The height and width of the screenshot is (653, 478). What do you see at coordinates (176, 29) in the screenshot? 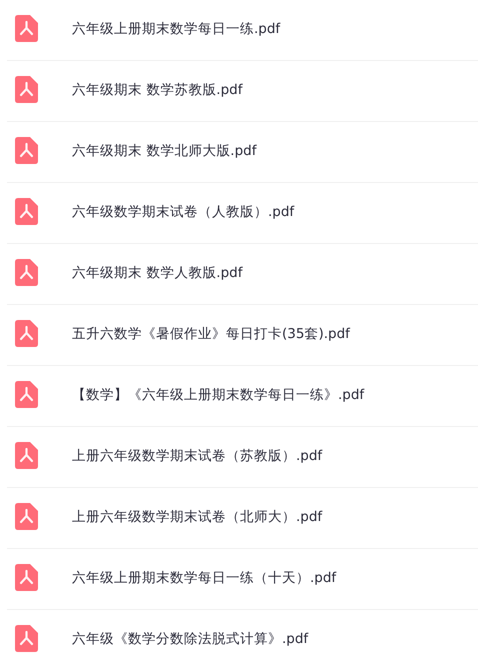
I see `file-name: 六年级上册期末数学每日一练.pdf` at bounding box center [176, 29].